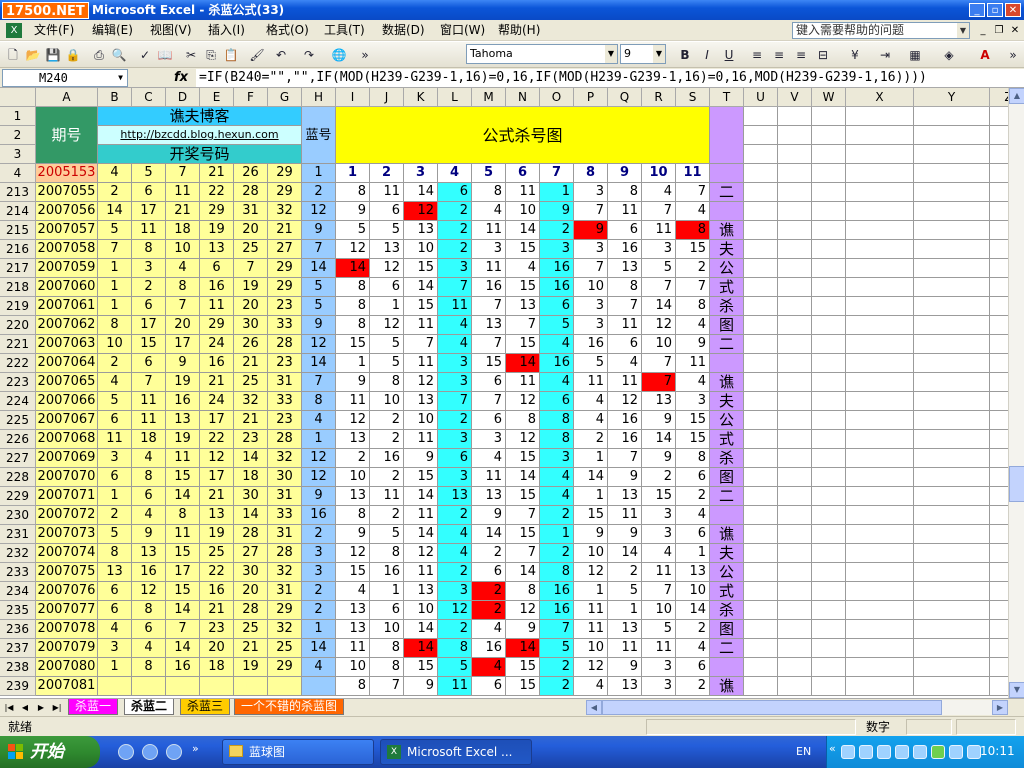  I want to click on column-header-q: Q, so click(625, 97).